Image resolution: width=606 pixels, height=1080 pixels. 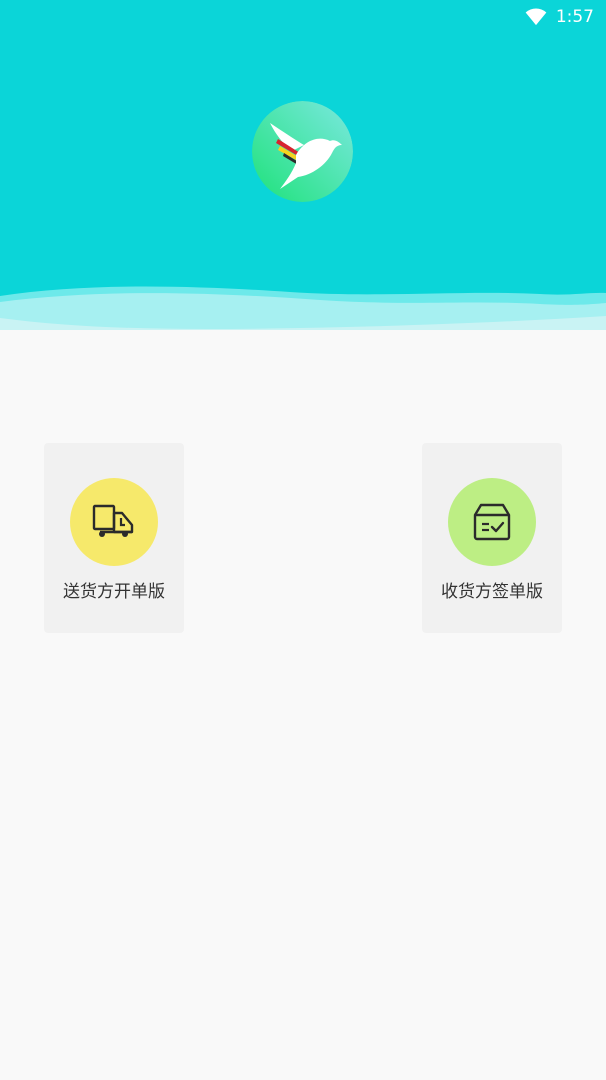 I want to click on sender-version-card: 送货方开单版, so click(x=114, y=538).